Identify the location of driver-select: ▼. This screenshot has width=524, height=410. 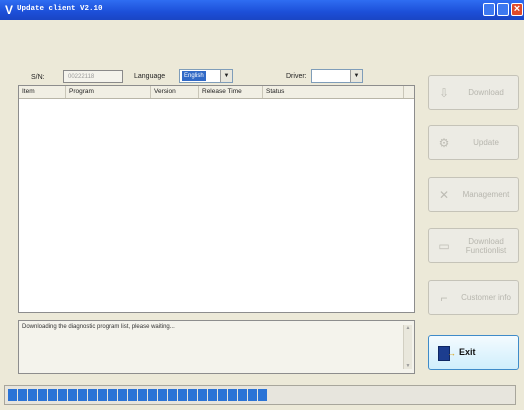
(337, 76).